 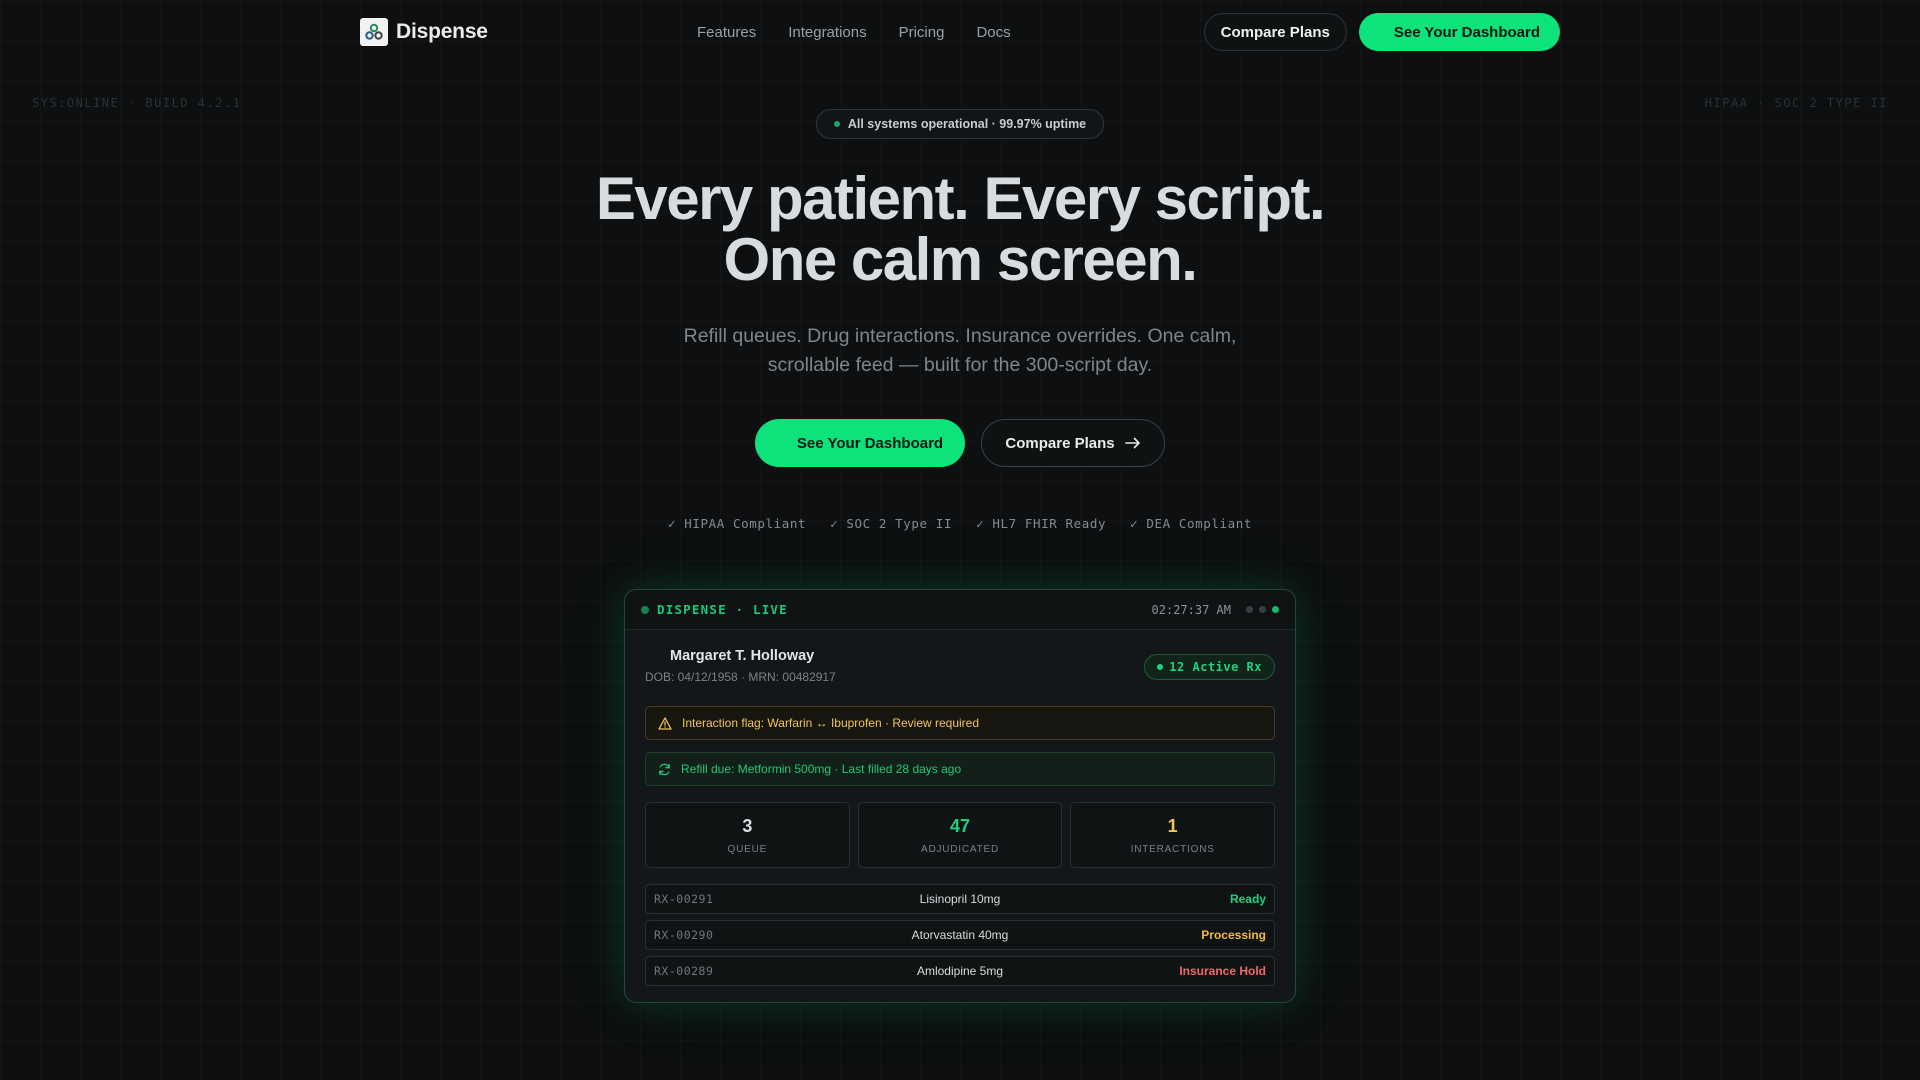 I want to click on rx-status: Processing, so click(x=1233, y=935).